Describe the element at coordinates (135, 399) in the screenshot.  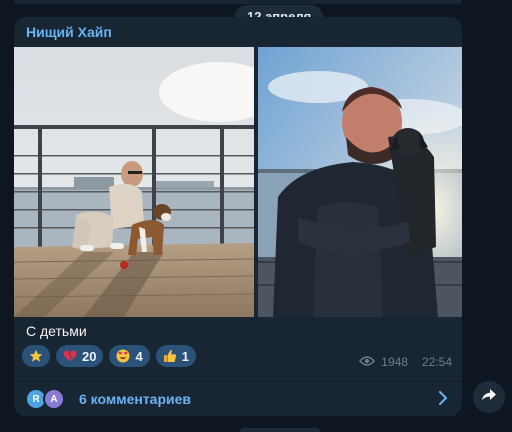
I see `comments-label: 6 комментариев` at that location.